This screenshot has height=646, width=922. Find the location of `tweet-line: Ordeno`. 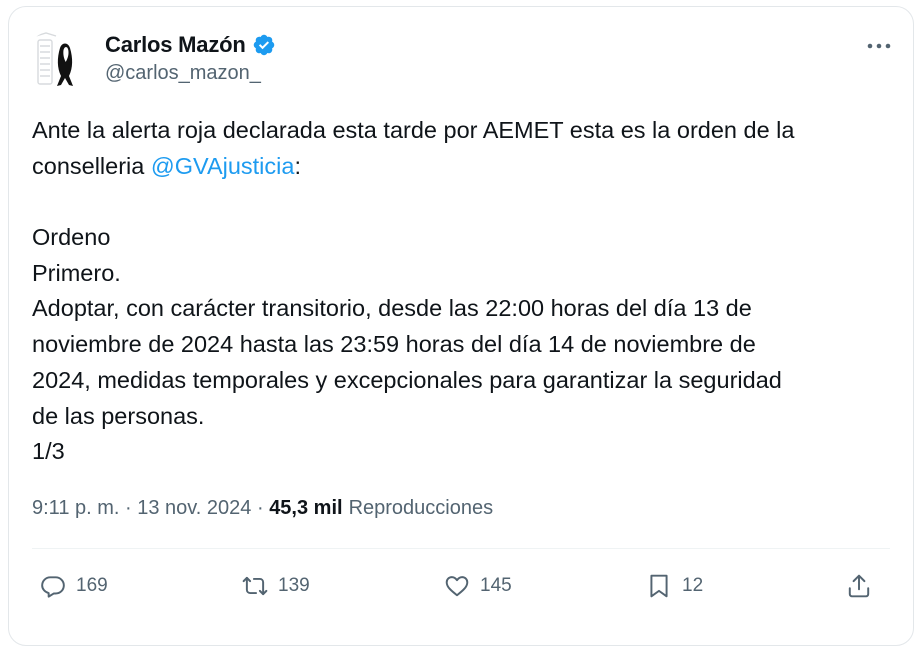

tweet-line: Ordeno is located at coordinates (71, 237).